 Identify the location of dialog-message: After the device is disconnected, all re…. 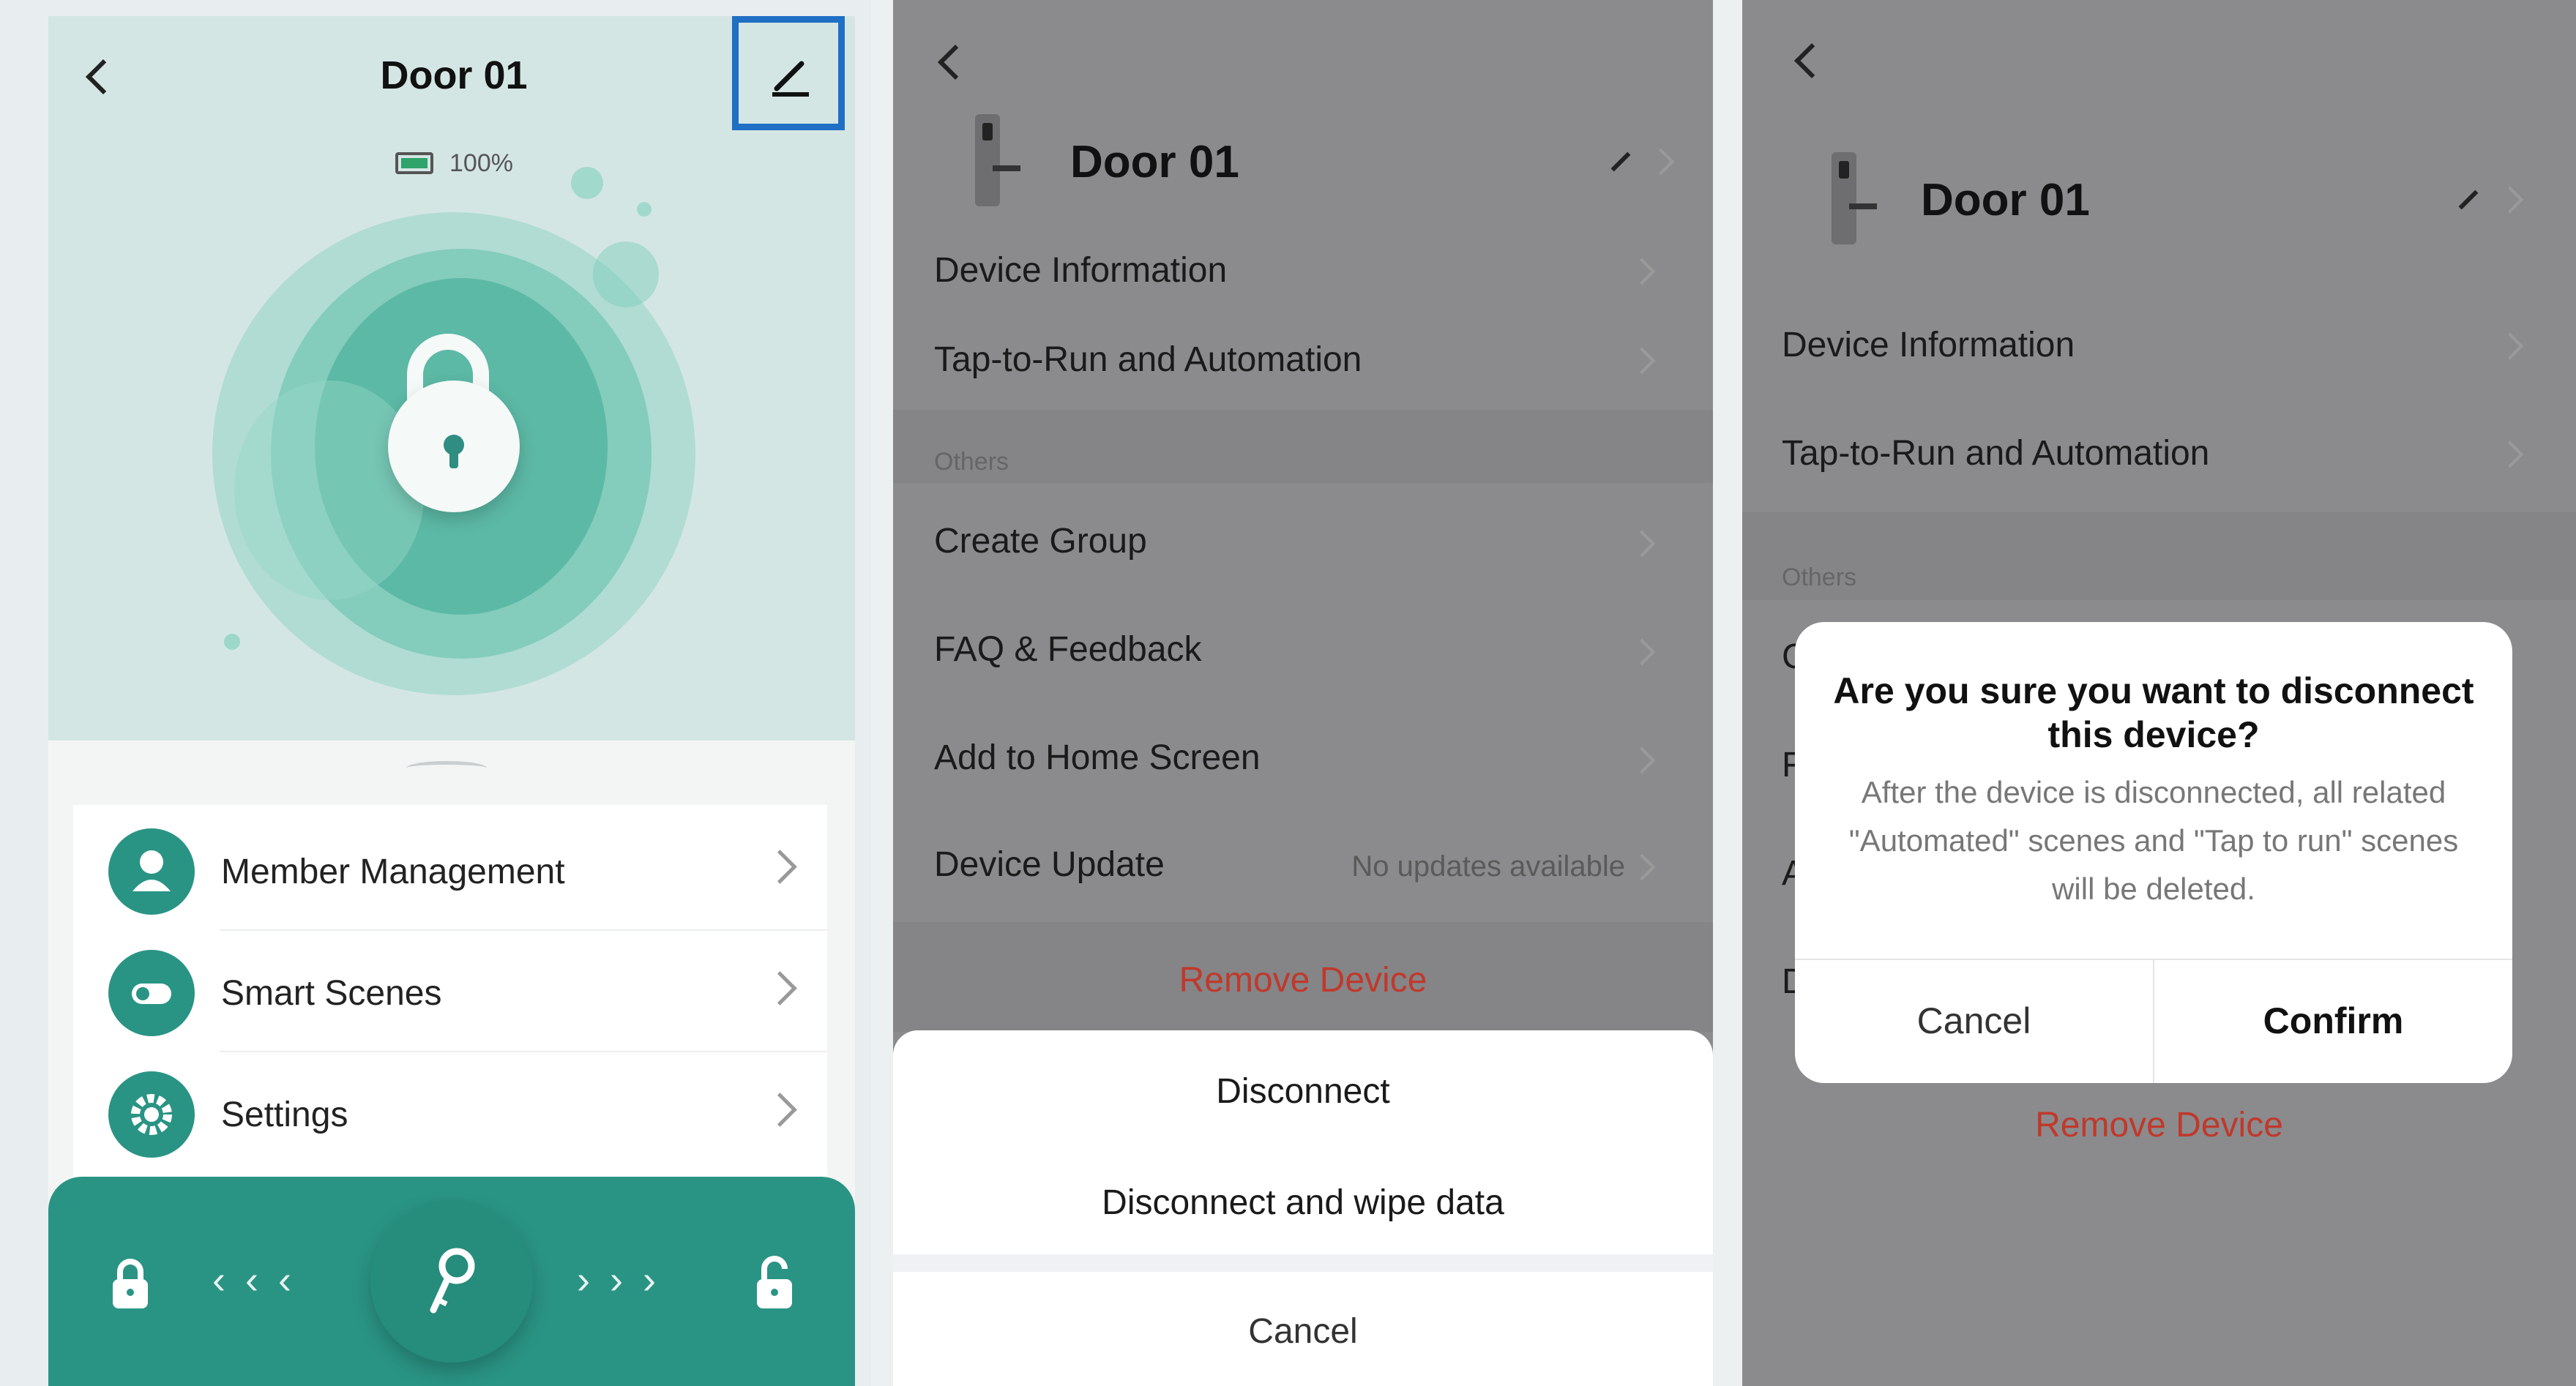
(2153, 840).